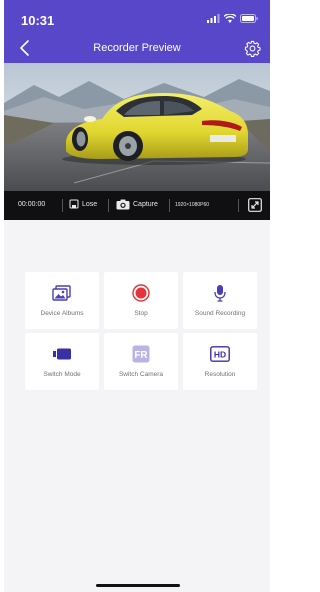 The height and width of the screenshot is (592, 320). What do you see at coordinates (220, 374) in the screenshot?
I see `resolution-label: Resolution` at bounding box center [220, 374].